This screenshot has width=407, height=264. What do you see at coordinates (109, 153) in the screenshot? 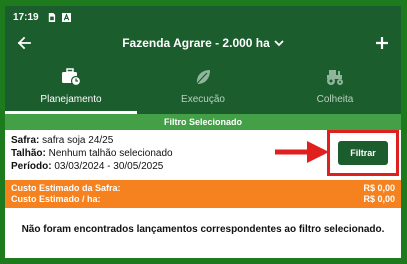
I see `talhao-value: Nenhum talhão selecionado` at bounding box center [109, 153].